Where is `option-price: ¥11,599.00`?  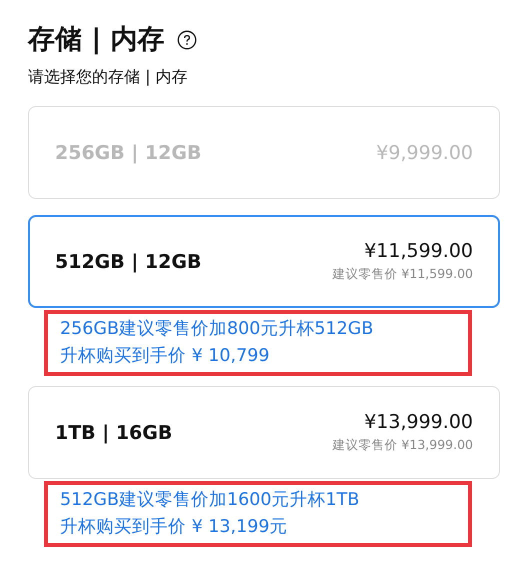
option-price: ¥11,599.00 is located at coordinates (418, 251).